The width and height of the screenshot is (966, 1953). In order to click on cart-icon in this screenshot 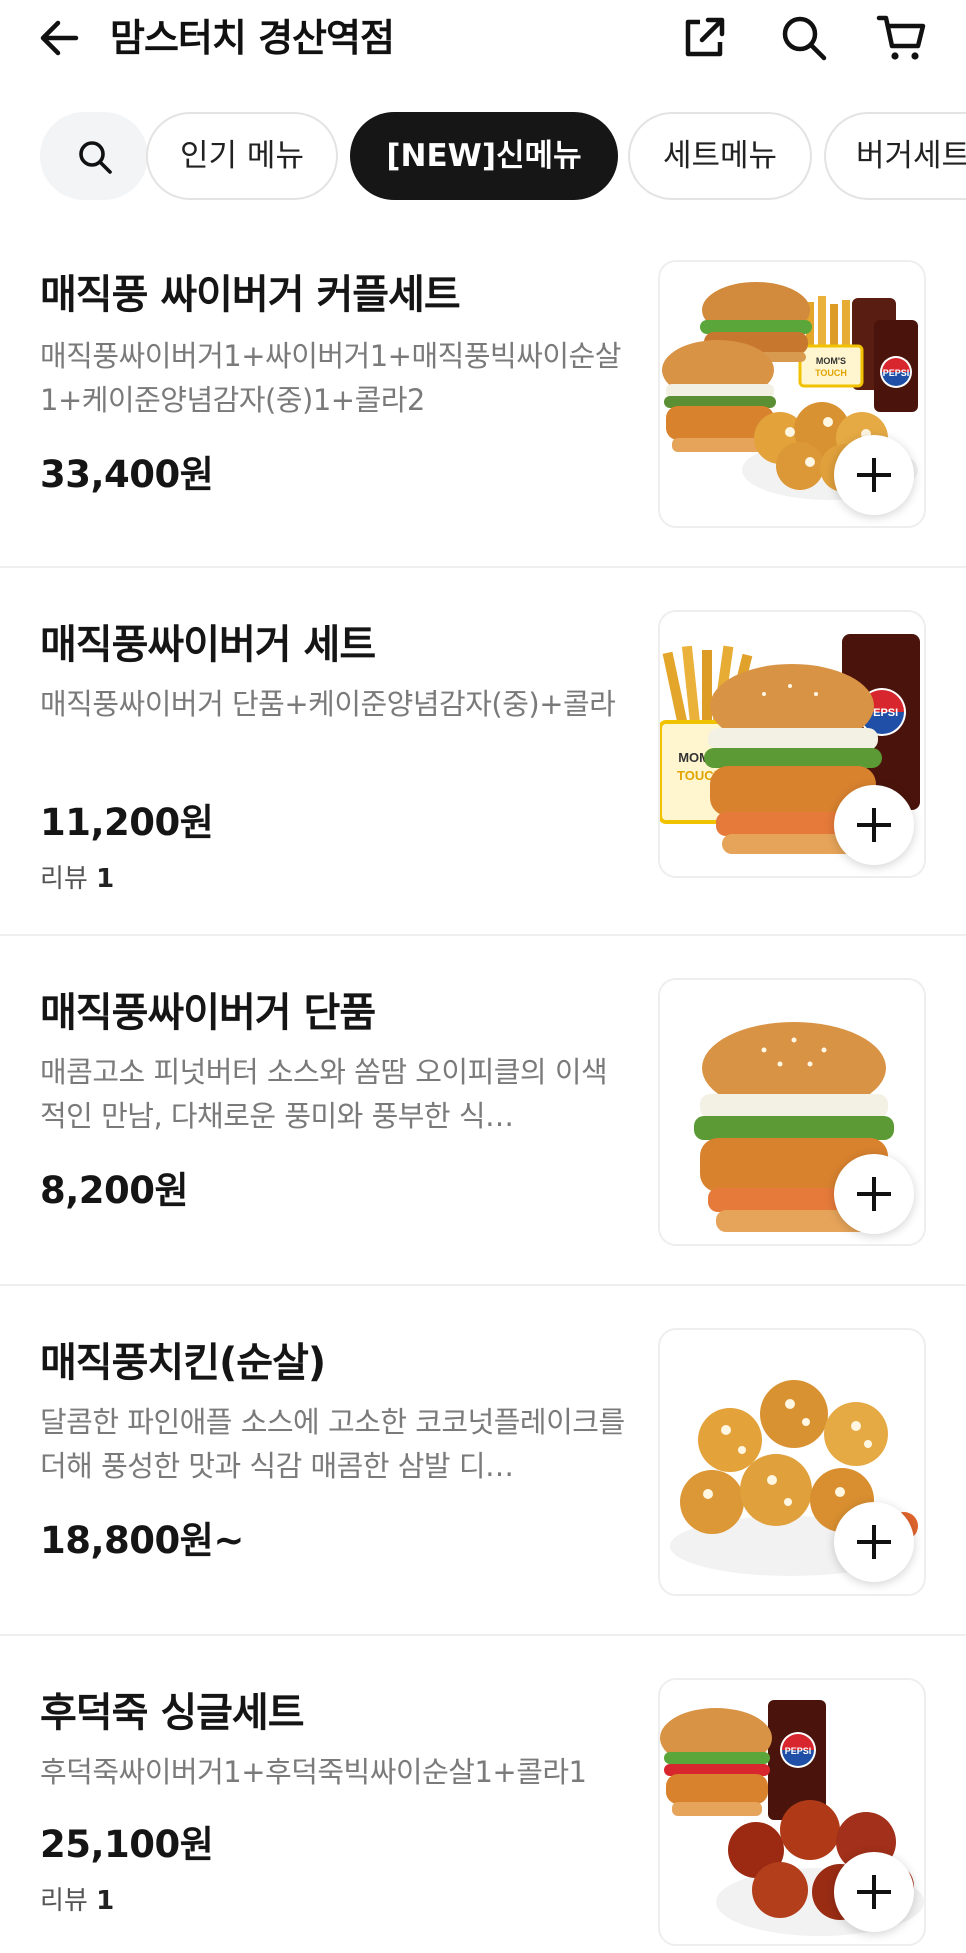, I will do `click(901, 37)`.